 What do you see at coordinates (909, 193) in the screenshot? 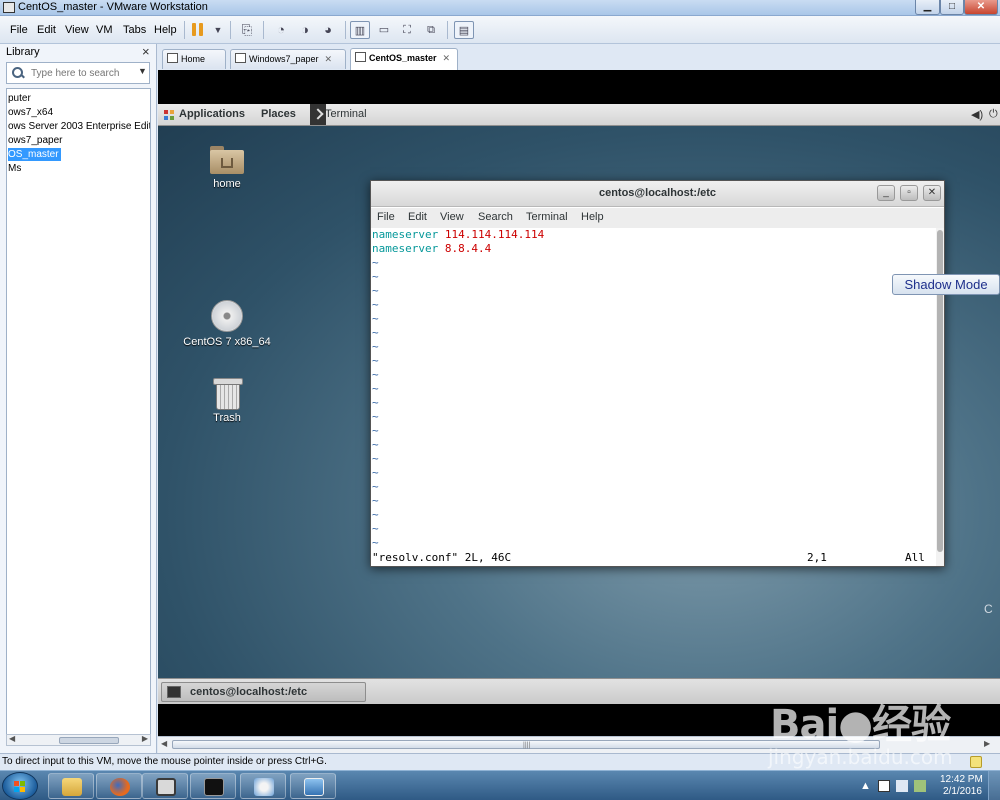
I see `terminal-maximize-button: ▫` at bounding box center [909, 193].